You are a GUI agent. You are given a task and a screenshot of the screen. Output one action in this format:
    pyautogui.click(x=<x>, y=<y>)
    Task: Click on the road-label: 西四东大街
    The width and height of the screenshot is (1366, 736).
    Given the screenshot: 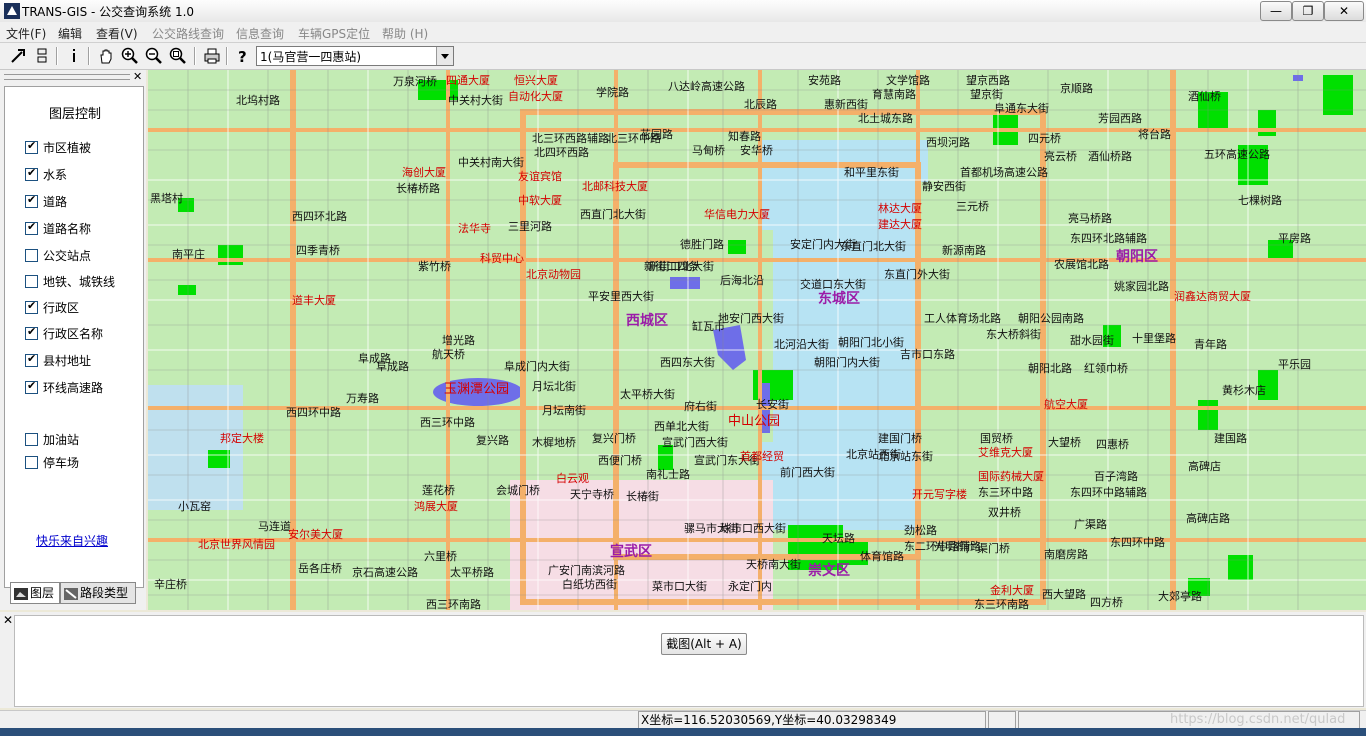 What is the action you would take?
    pyautogui.click(x=687, y=362)
    